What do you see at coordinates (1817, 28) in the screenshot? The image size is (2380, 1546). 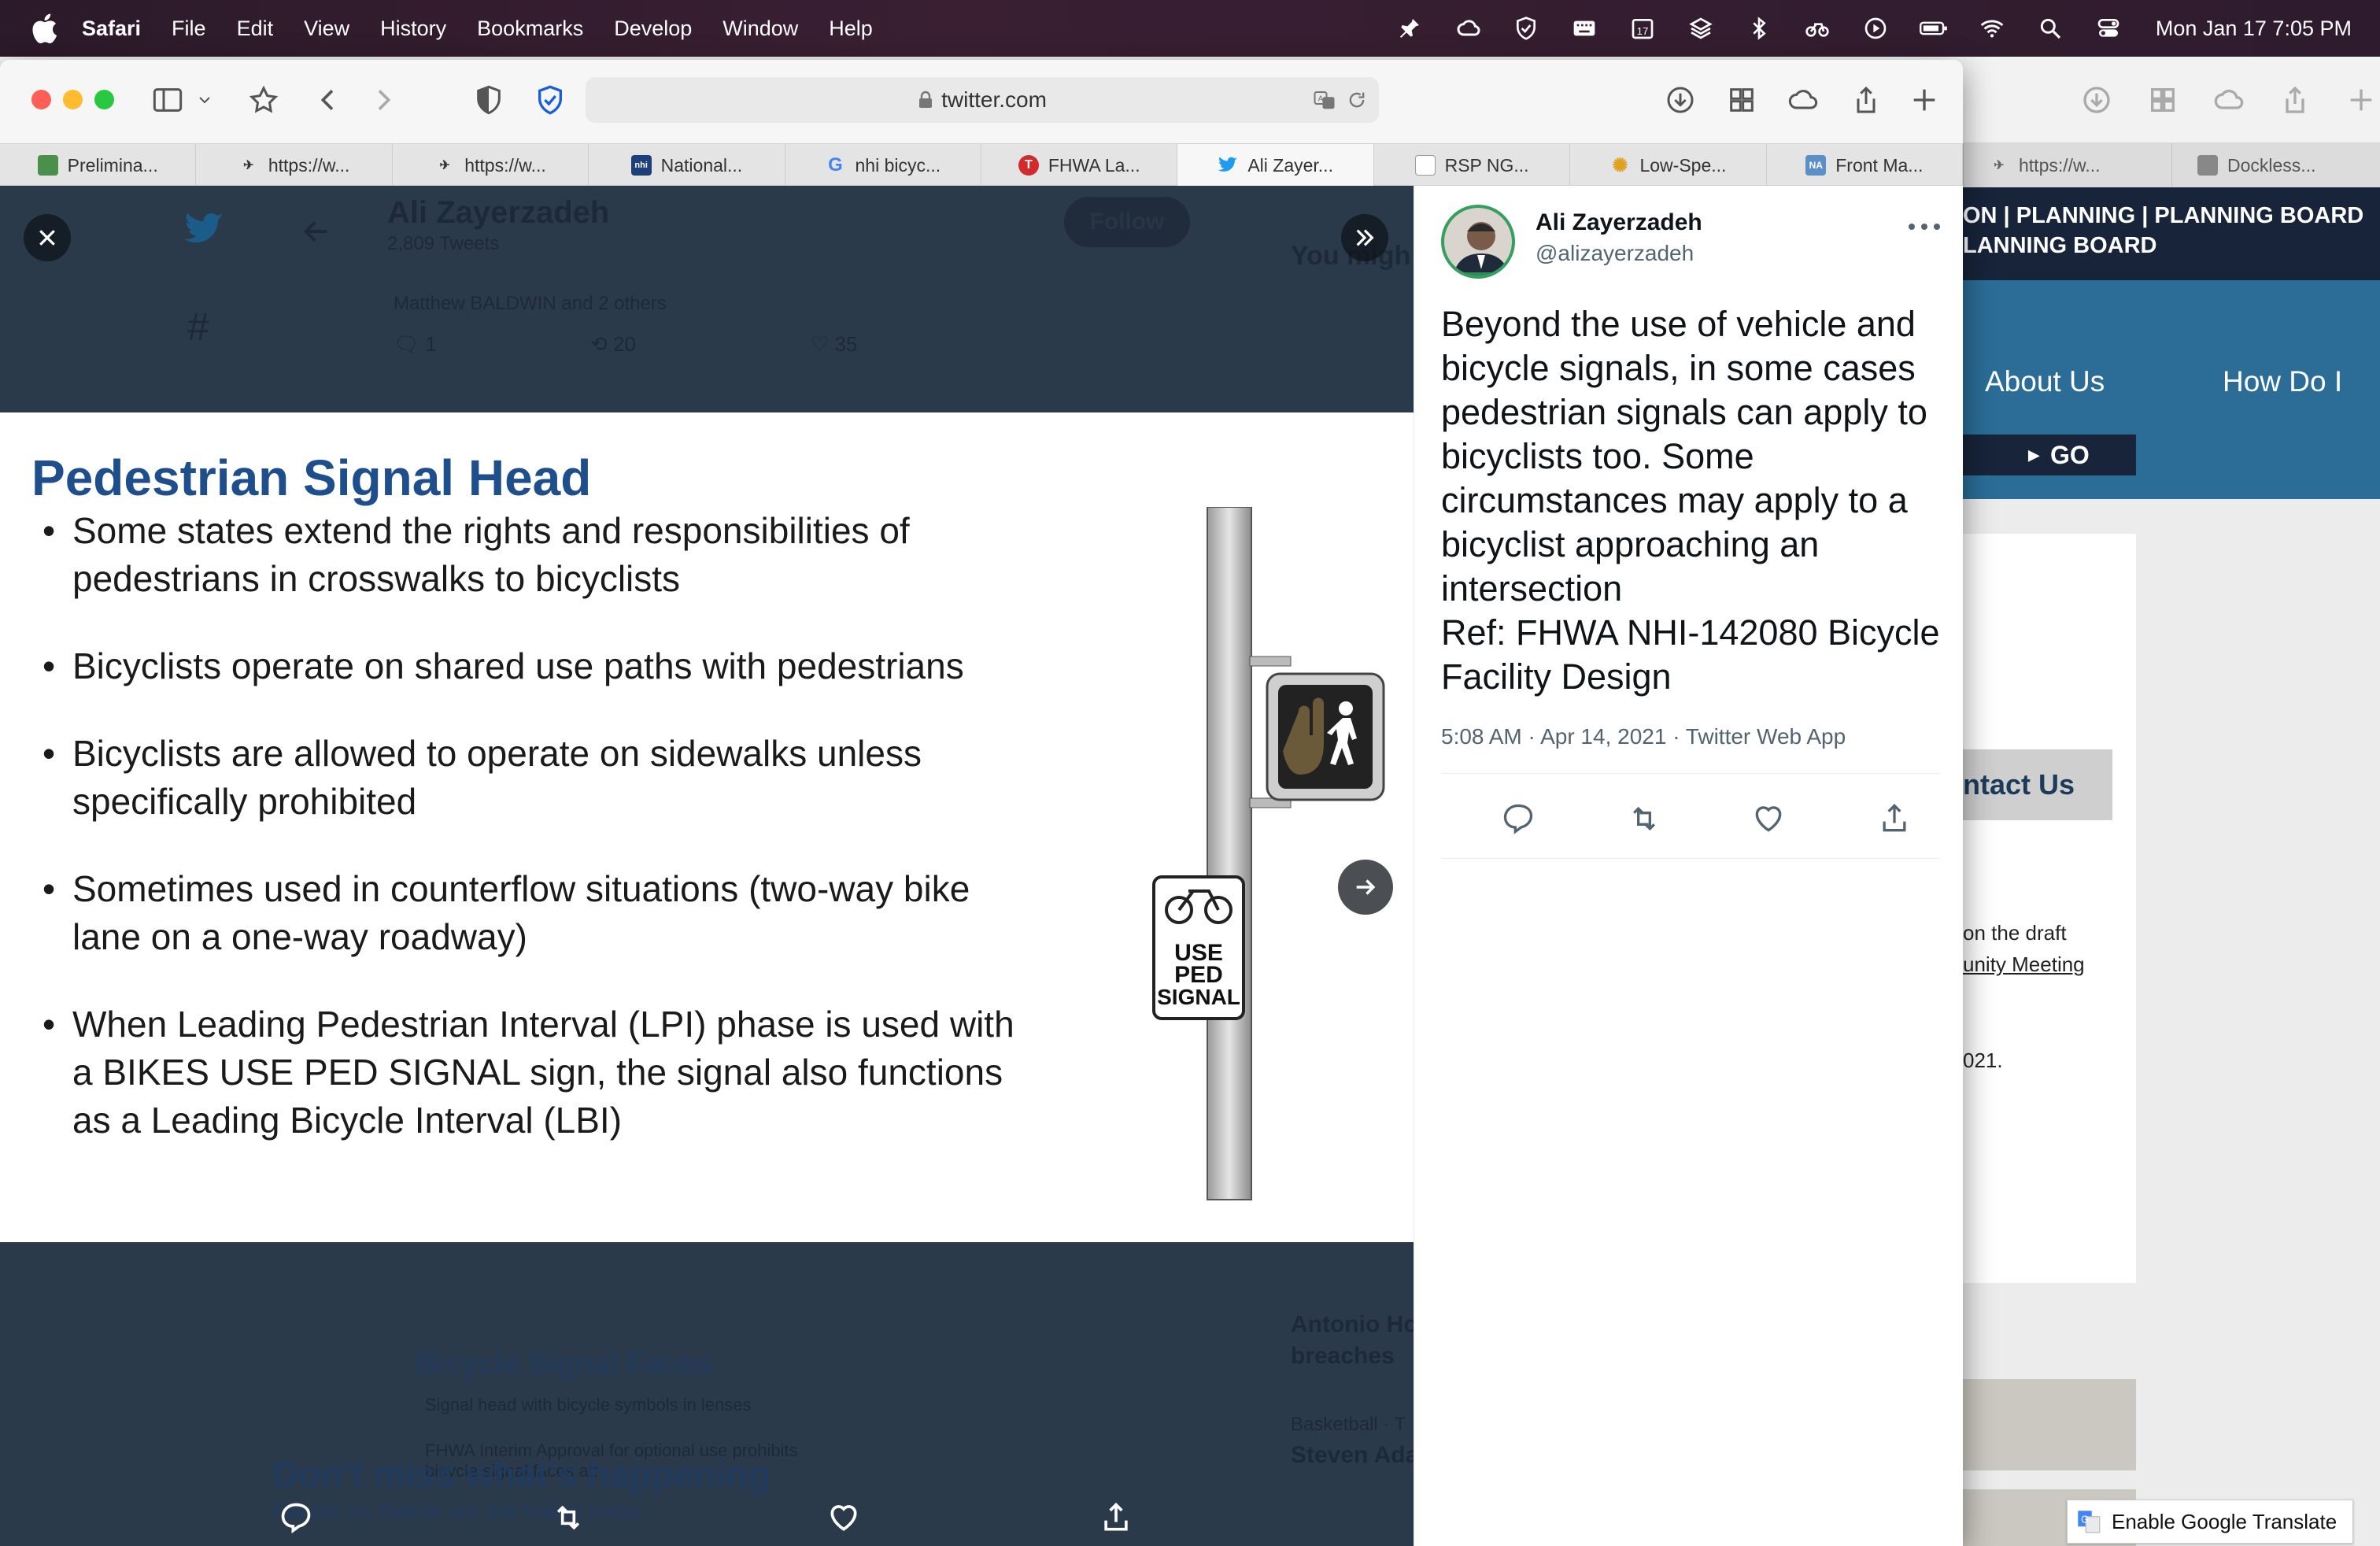 I see `bike-status-icon` at bounding box center [1817, 28].